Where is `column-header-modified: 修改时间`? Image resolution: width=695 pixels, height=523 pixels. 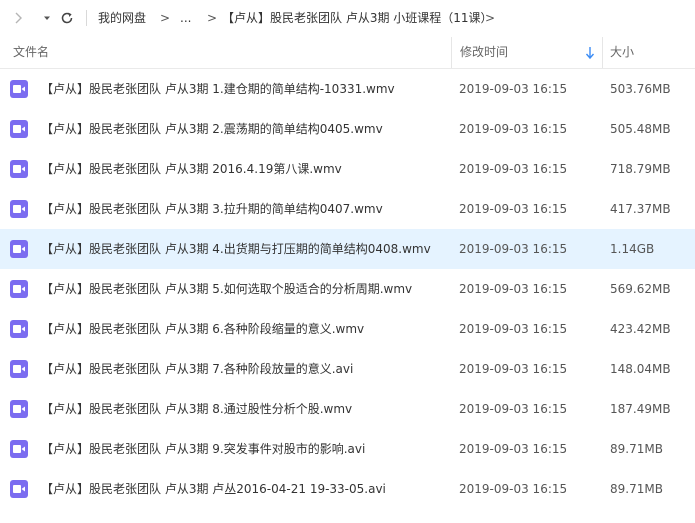
column-header-modified: 修改时间 is located at coordinates (484, 52).